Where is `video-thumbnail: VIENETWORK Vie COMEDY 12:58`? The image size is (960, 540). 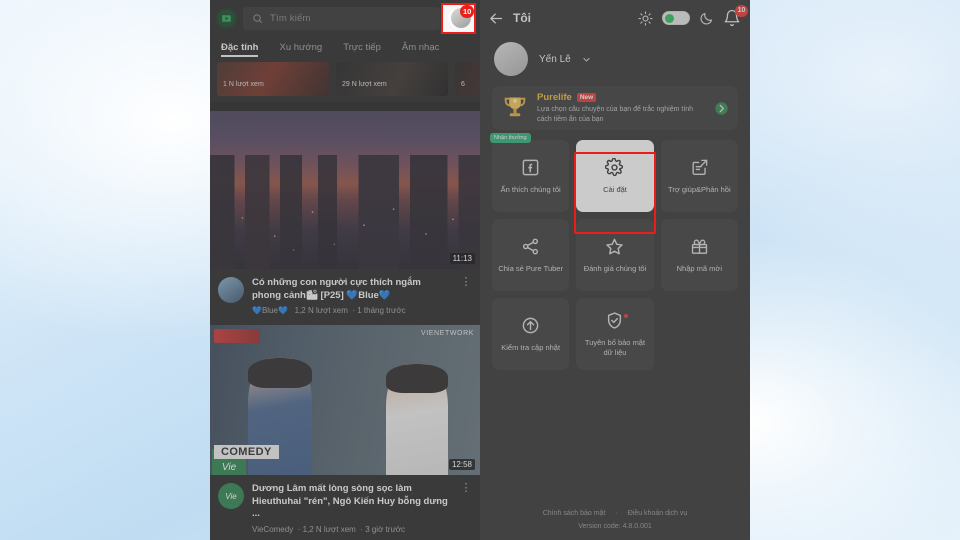 video-thumbnail: VIENETWORK Vie COMEDY 12:58 is located at coordinates (345, 400).